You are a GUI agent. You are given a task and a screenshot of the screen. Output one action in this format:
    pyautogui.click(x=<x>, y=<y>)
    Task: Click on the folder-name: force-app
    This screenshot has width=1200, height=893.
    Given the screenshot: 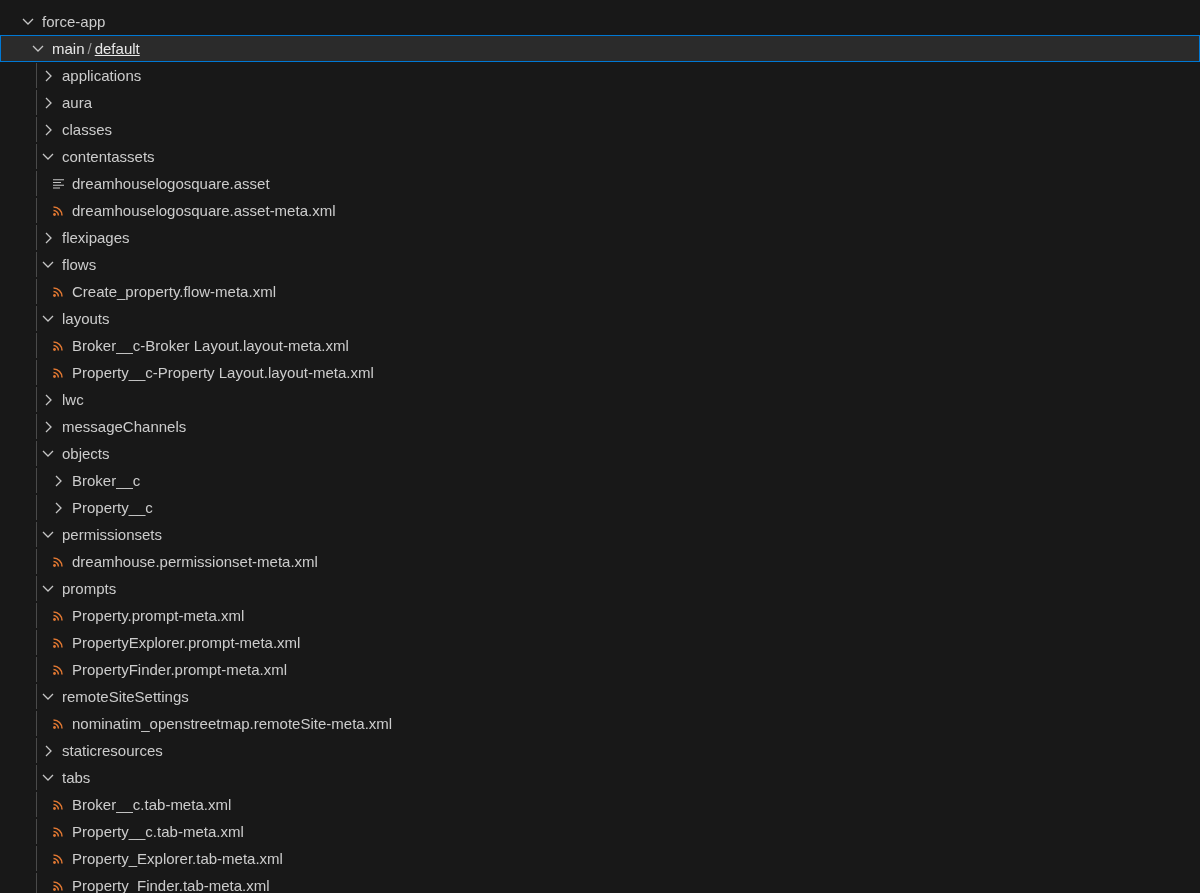 What is the action you would take?
    pyautogui.click(x=74, y=21)
    